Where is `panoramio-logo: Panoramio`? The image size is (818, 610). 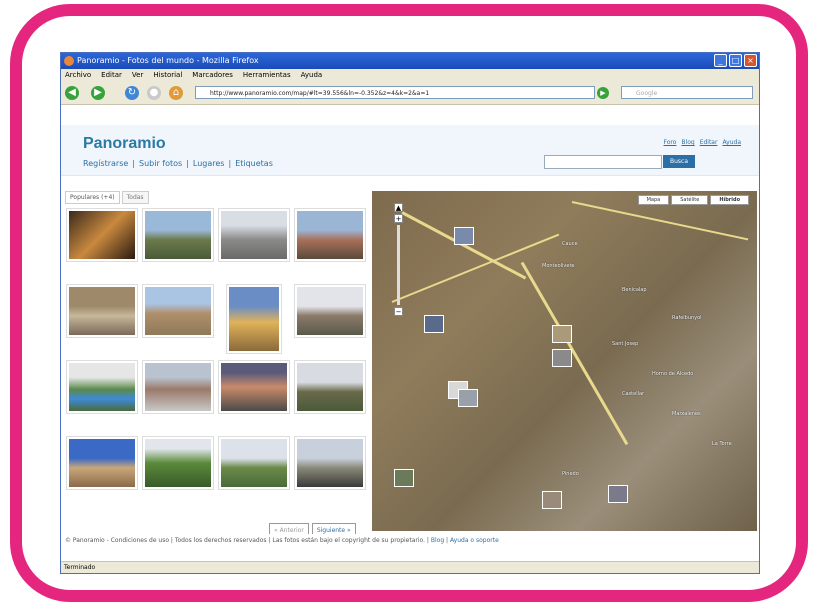 panoramio-logo: Panoramio is located at coordinates (124, 144).